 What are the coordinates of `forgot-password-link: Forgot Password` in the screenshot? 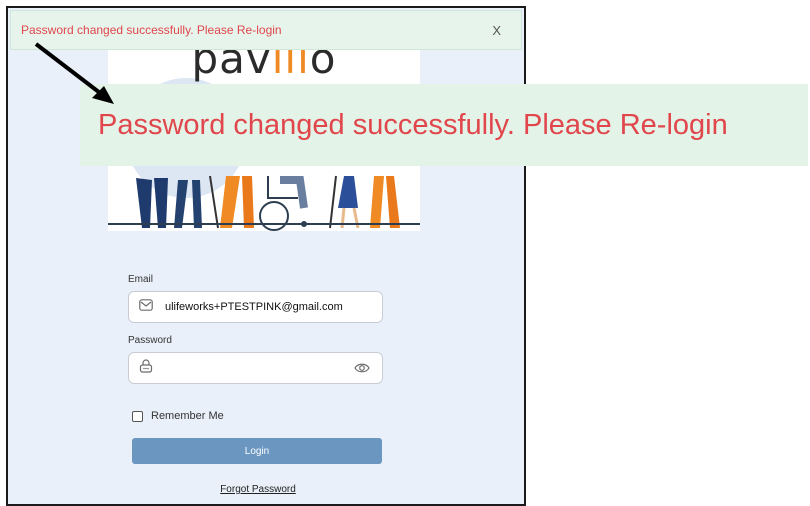 It's located at (258, 489).